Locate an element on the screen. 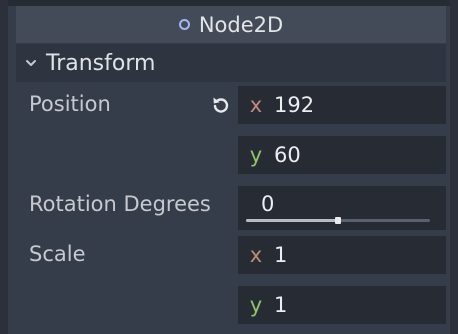  rotation-value: 0 is located at coordinates (268, 204).